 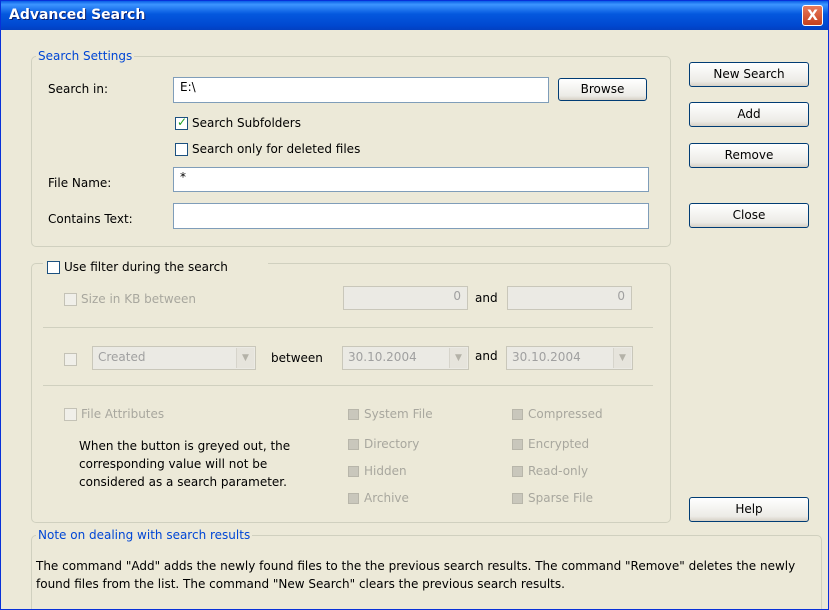 I want to click on close-window-button: X, so click(x=812, y=15).